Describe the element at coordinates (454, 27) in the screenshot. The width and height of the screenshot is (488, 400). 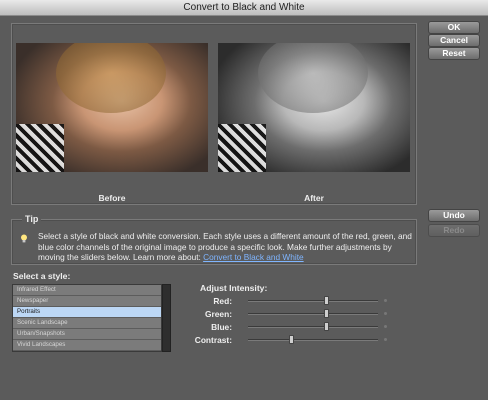
I see `ok-button: OK` at that location.